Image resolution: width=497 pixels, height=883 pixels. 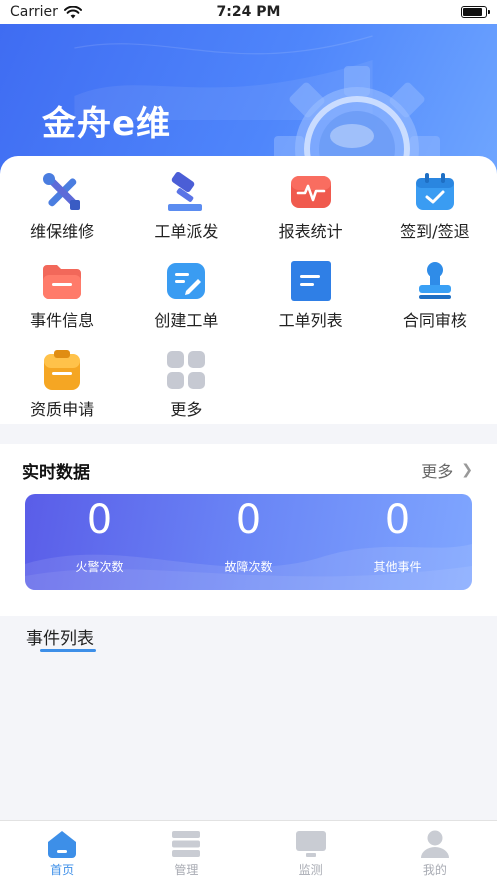 What do you see at coordinates (62, 231) in the screenshot?
I see `menu-label: 维保维修` at bounding box center [62, 231].